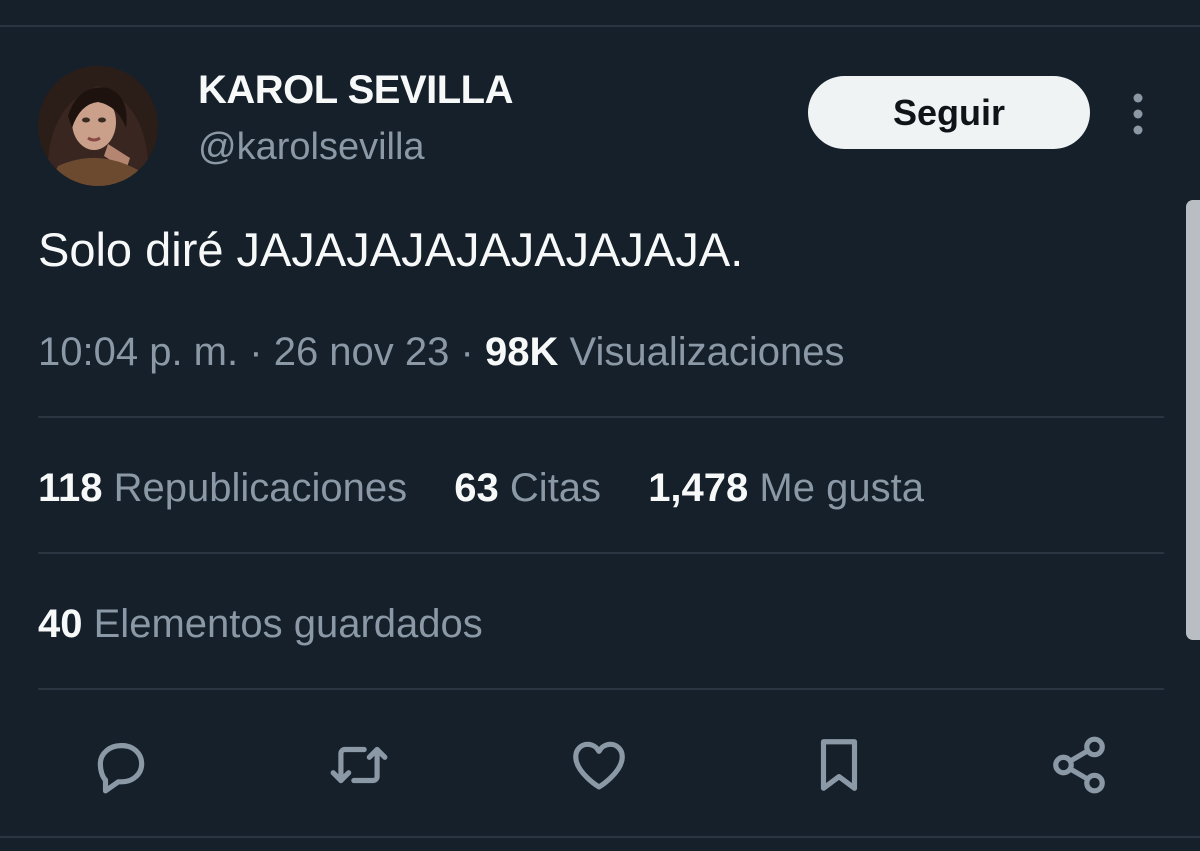 The width and height of the screenshot is (1200, 851). What do you see at coordinates (521, 352) in the screenshot?
I see `views-count: 98K` at bounding box center [521, 352].